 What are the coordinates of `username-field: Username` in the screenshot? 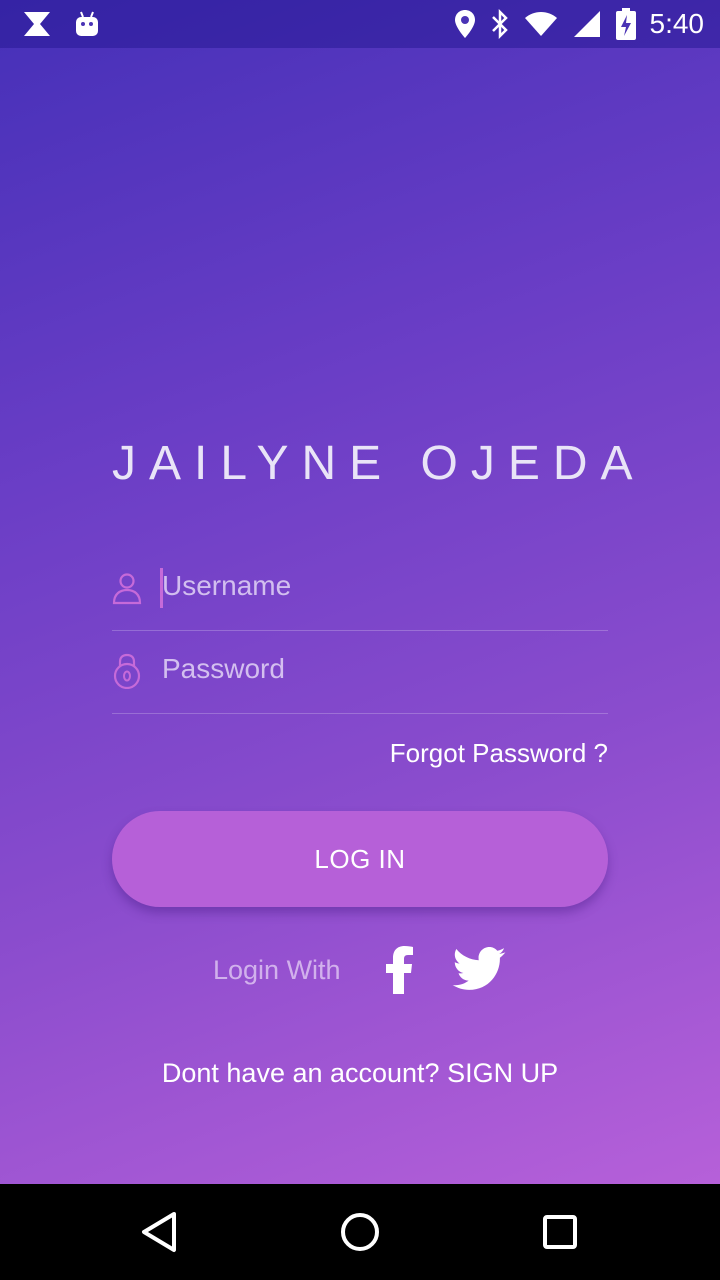 It's located at (360, 589).